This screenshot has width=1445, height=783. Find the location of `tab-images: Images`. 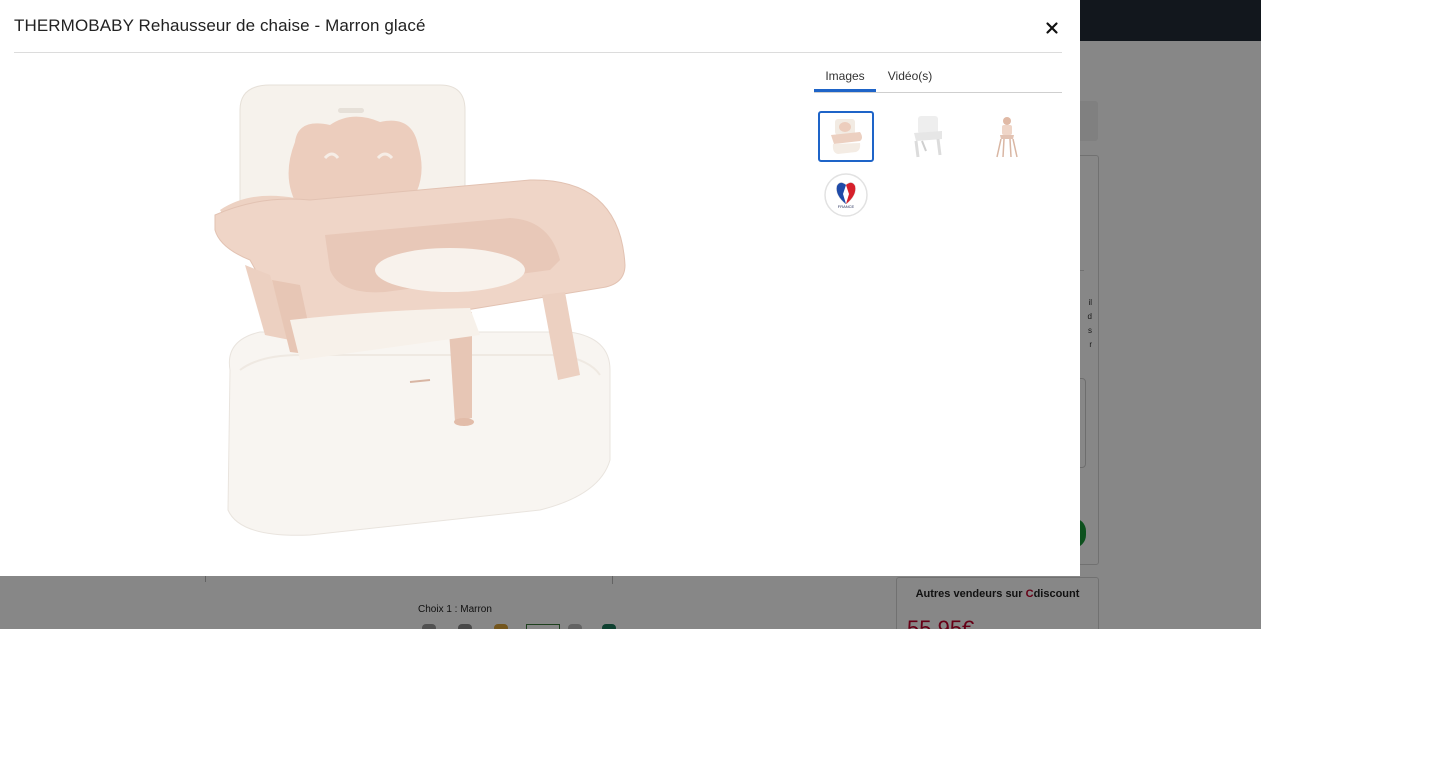

tab-images: Images is located at coordinates (845, 77).